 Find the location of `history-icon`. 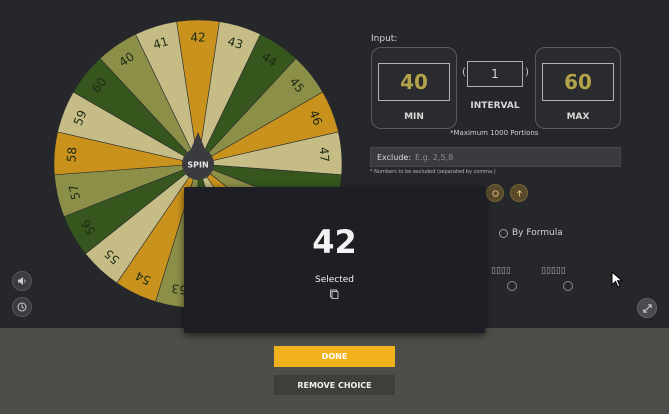

history-icon is located at coordinates (22, 307).